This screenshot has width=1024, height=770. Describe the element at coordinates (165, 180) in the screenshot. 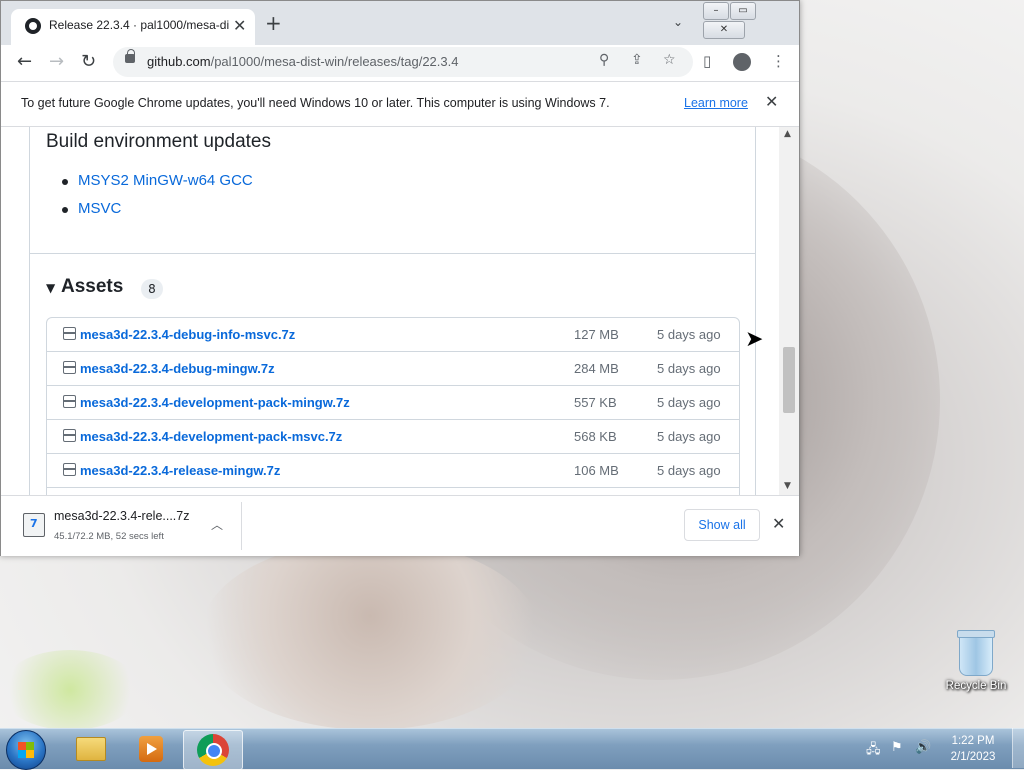

I see `link-msys2: MSYS2 MinGW-w64 GCC` at that location.